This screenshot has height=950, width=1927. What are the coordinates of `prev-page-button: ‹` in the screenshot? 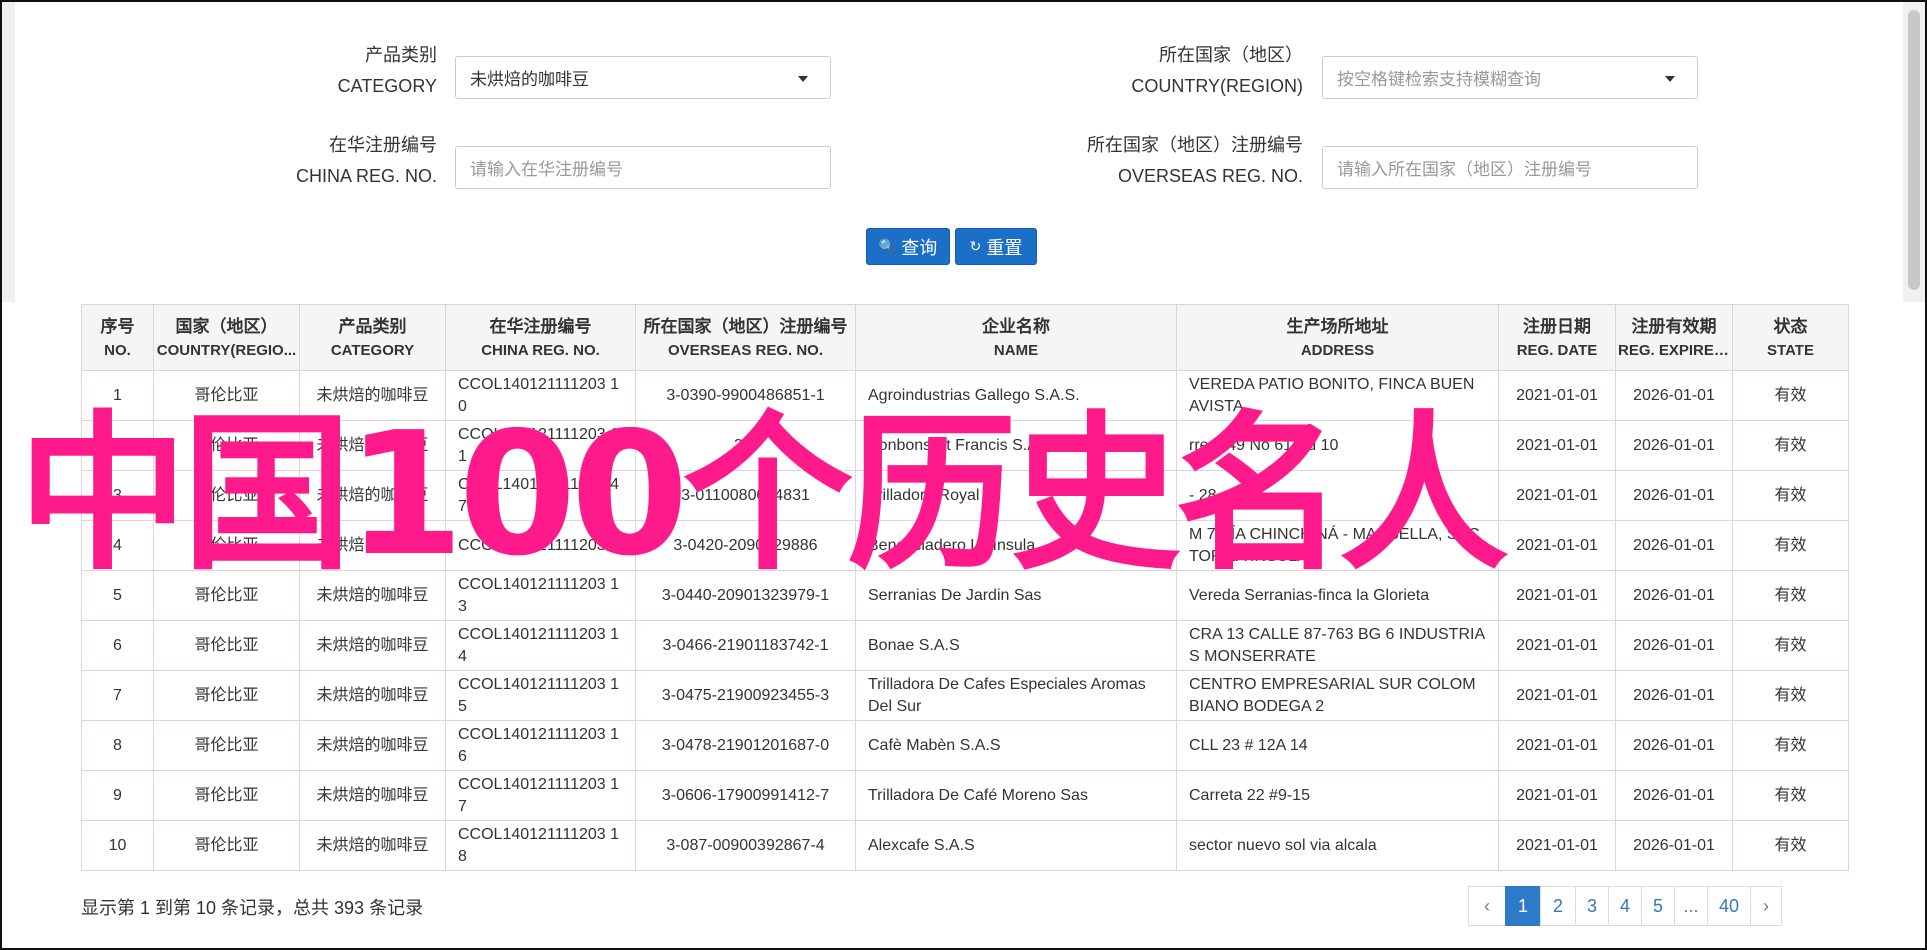 It's located at (1487, 906).